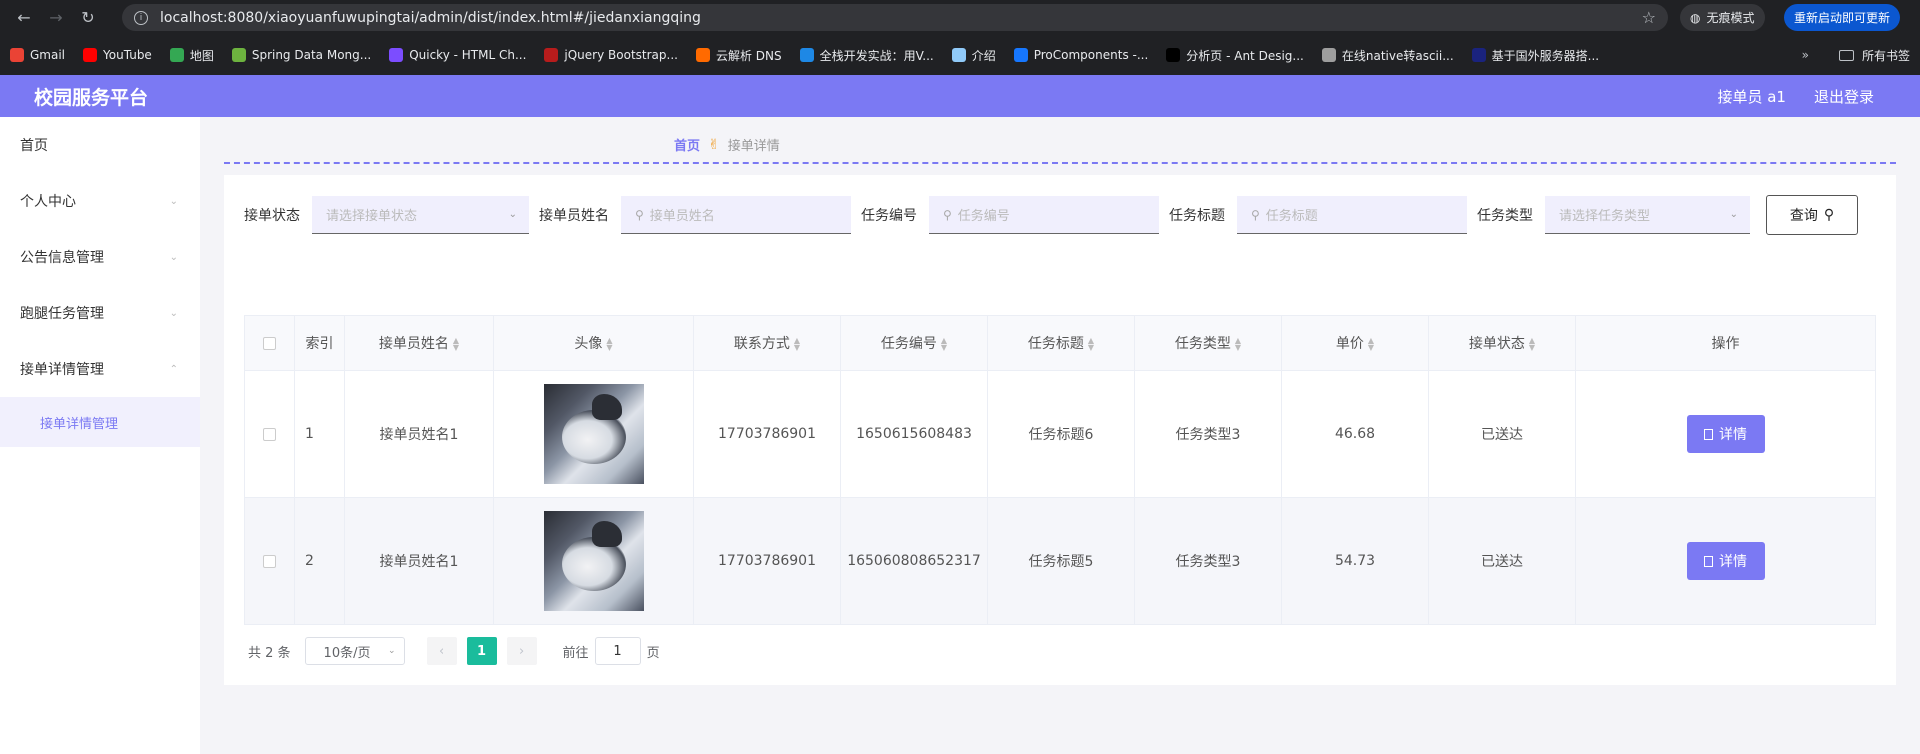 Image resolution: width=1920 pixels, height=754 pixels. I want to click on sidebar-item-errand-tasks: 跑腿任务管理 ⌄, so click(100, 313).